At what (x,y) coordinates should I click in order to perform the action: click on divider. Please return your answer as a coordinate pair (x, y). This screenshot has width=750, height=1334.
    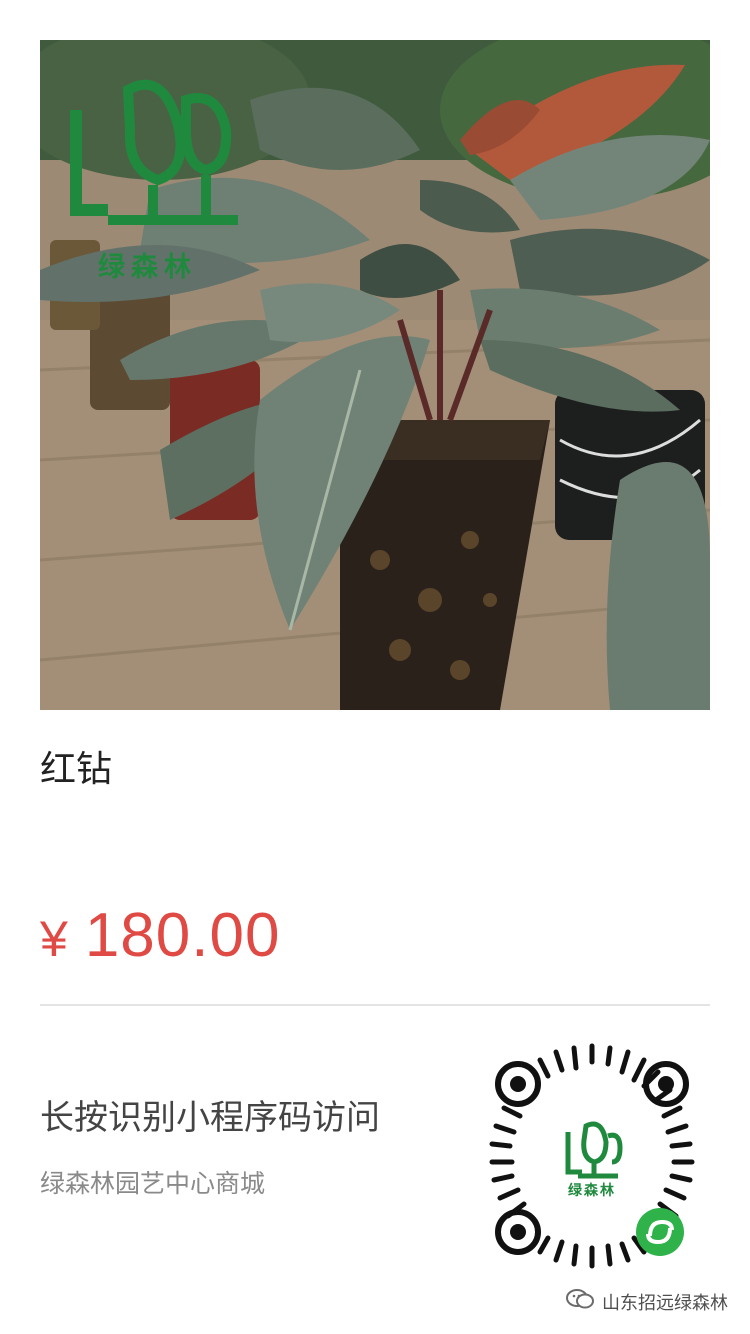
    Looking at the image, I should click on (375, 1005).